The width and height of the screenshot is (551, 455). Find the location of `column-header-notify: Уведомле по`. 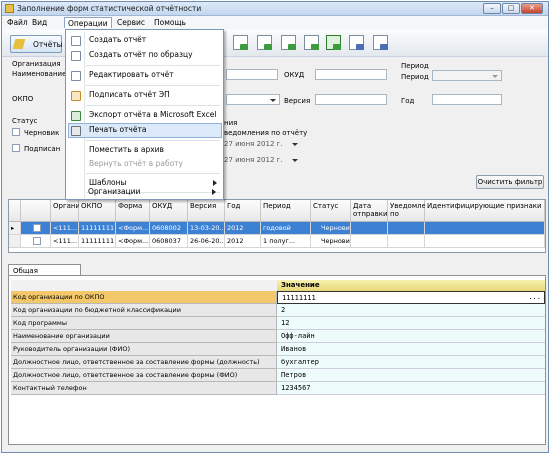

column-header-notify: Уведомле по is located at coordinates (407, 211).